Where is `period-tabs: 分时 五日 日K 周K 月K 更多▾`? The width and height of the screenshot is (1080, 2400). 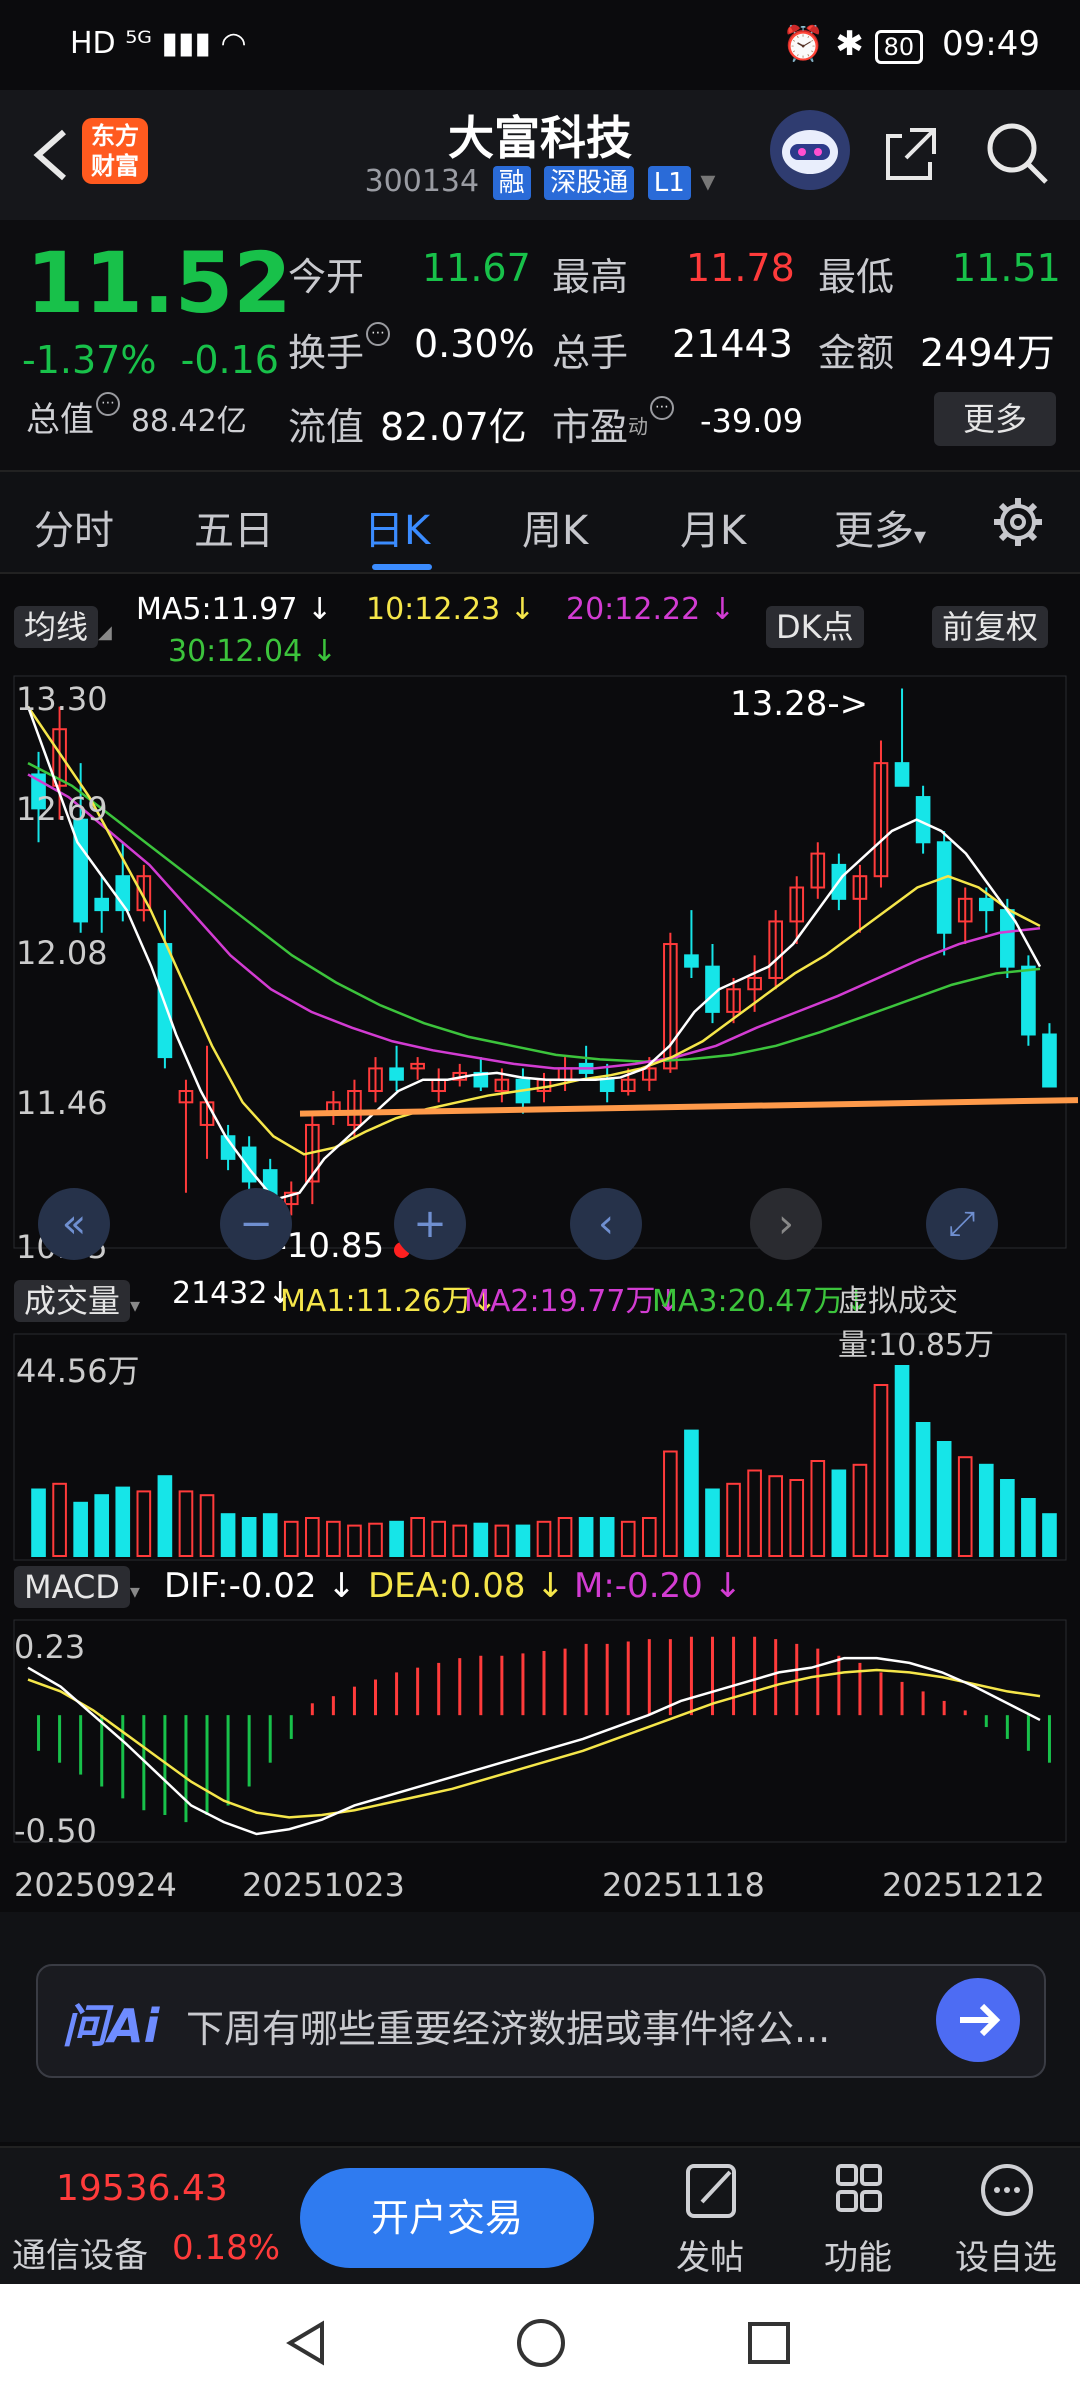
period-tabs: 分时 五日 日K 周K 月K 更多▾ is located at coordinates (540, 523).